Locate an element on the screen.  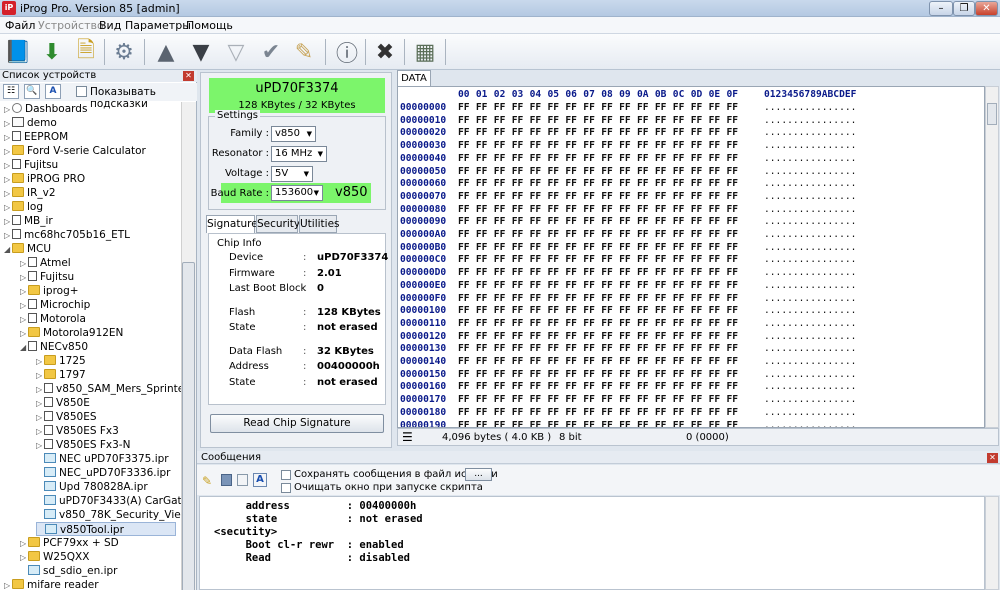
copy-icon is located at coordinates (242, 480).